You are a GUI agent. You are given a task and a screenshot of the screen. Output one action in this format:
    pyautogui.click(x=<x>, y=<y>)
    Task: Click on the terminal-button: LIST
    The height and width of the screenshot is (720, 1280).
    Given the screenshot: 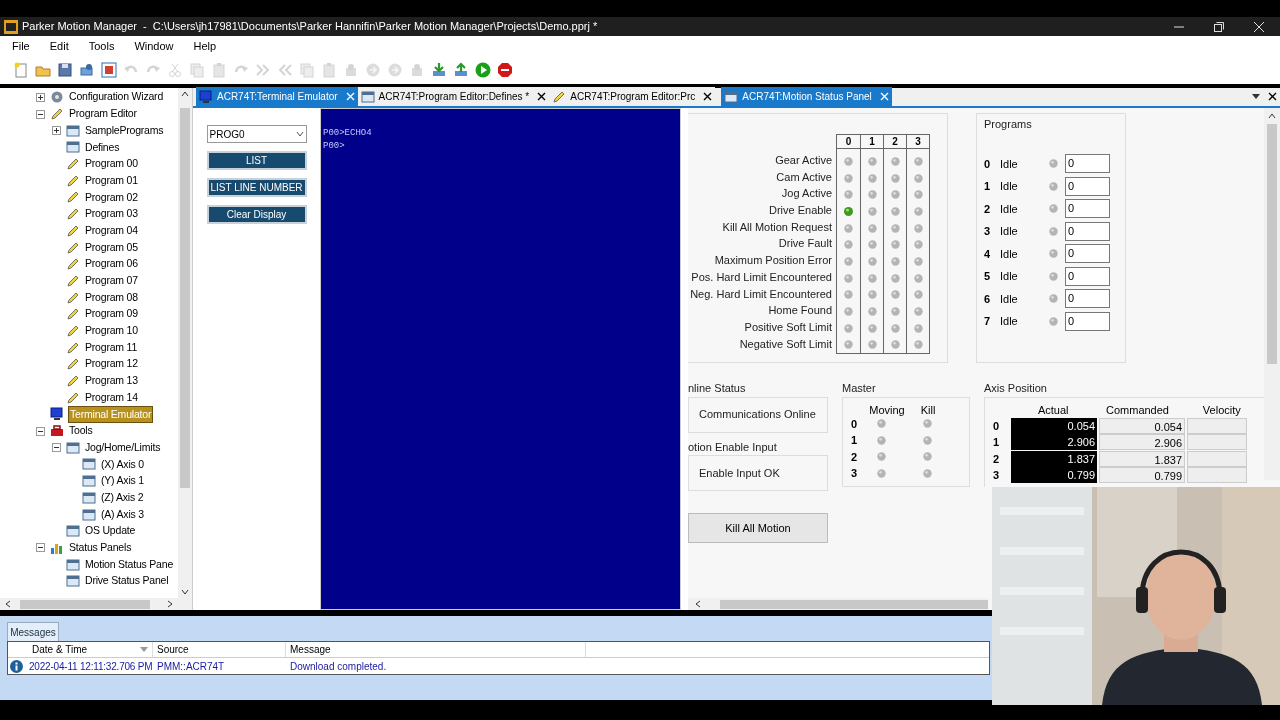 What is the action you would take?
    pyautogui.click(x=256, y=160)
    